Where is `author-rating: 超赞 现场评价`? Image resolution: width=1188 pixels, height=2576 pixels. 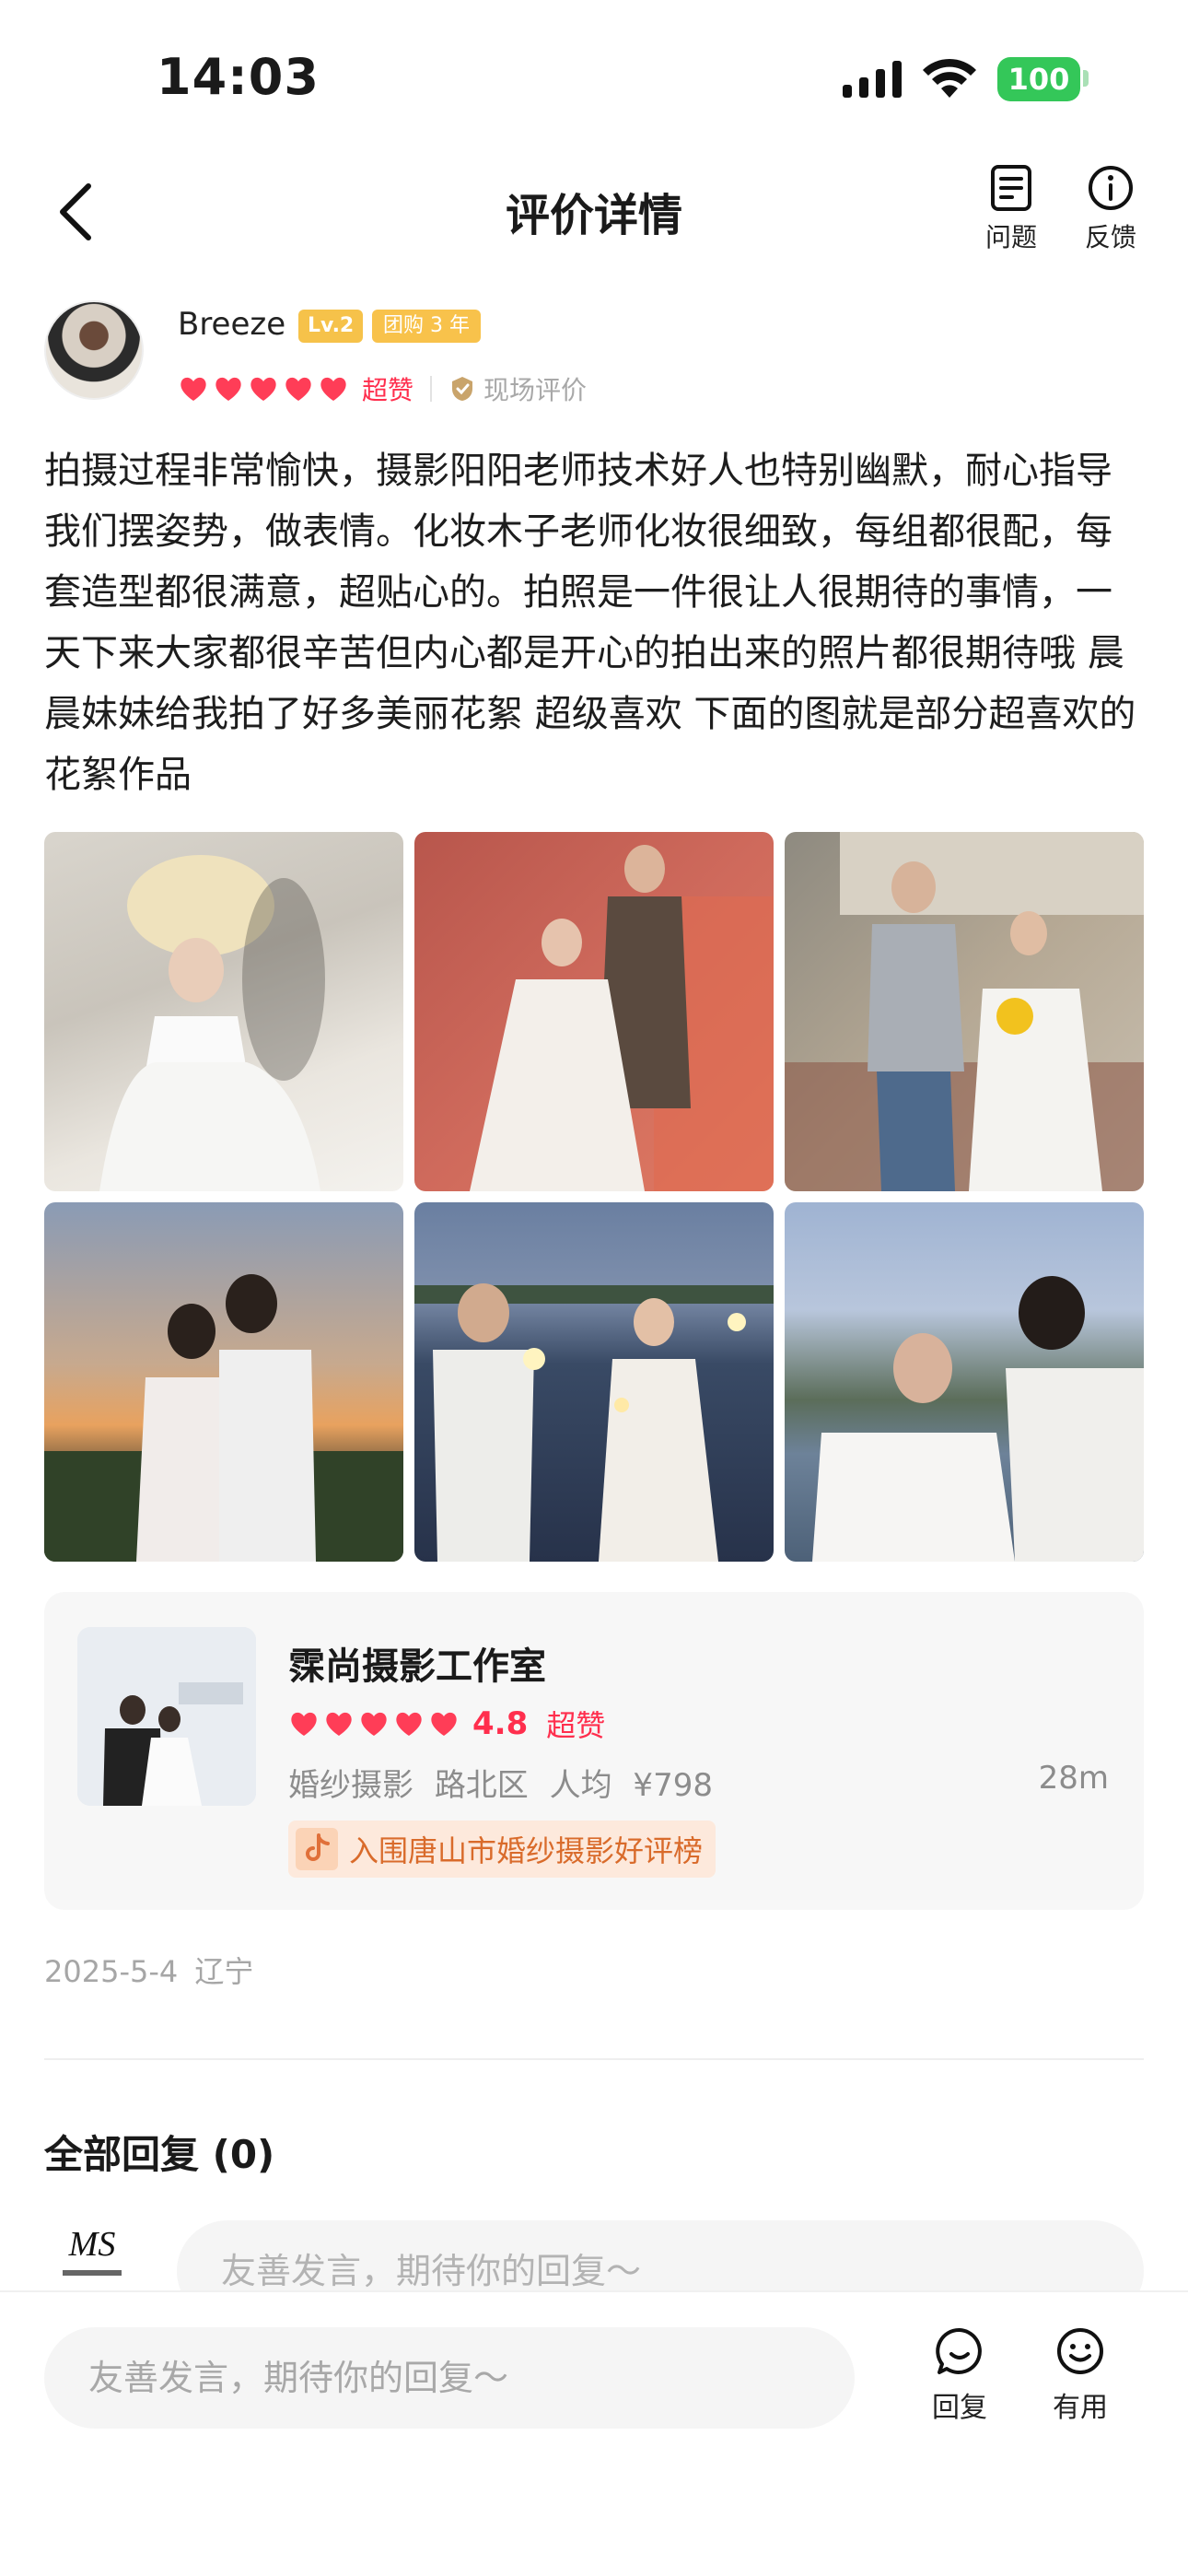
author-rating: 超赞 现场评价 is located at coordinates (382, 388).